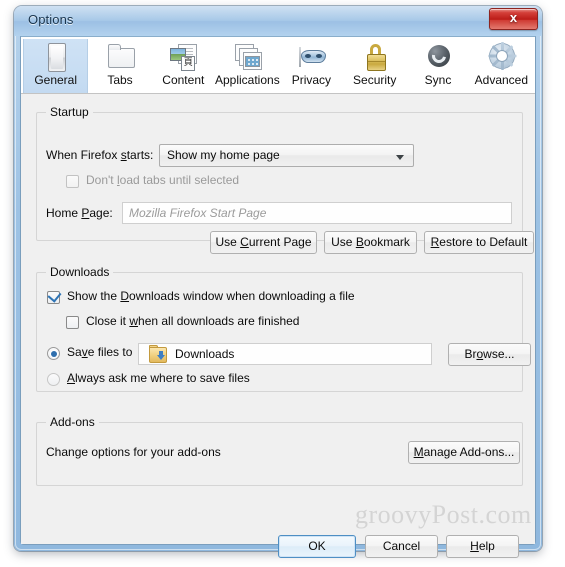 Image resolution: width=565 pixels, height=567 pixels. I want to click on when-firefox-starts-label: When Firefox starts:, so click(100, 155).